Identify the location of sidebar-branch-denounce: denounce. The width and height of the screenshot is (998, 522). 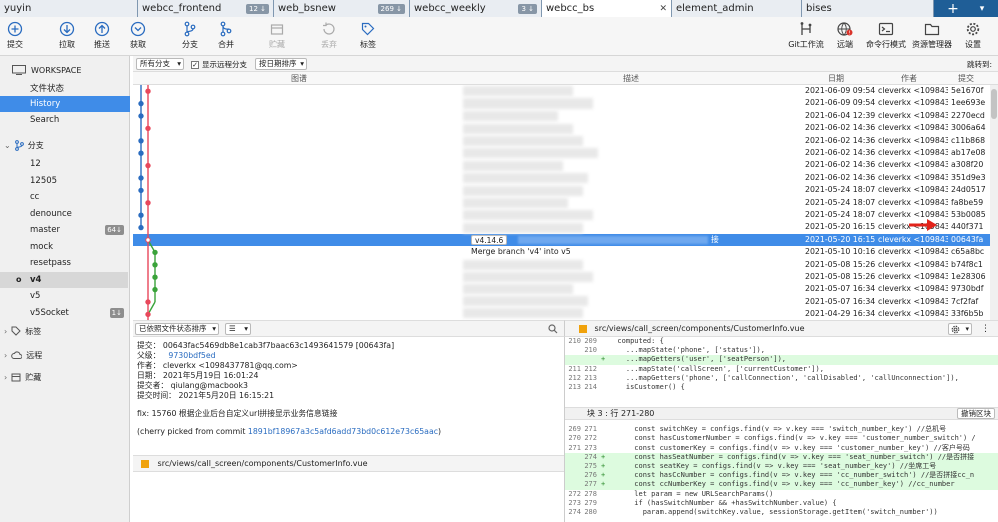
(64, 214).